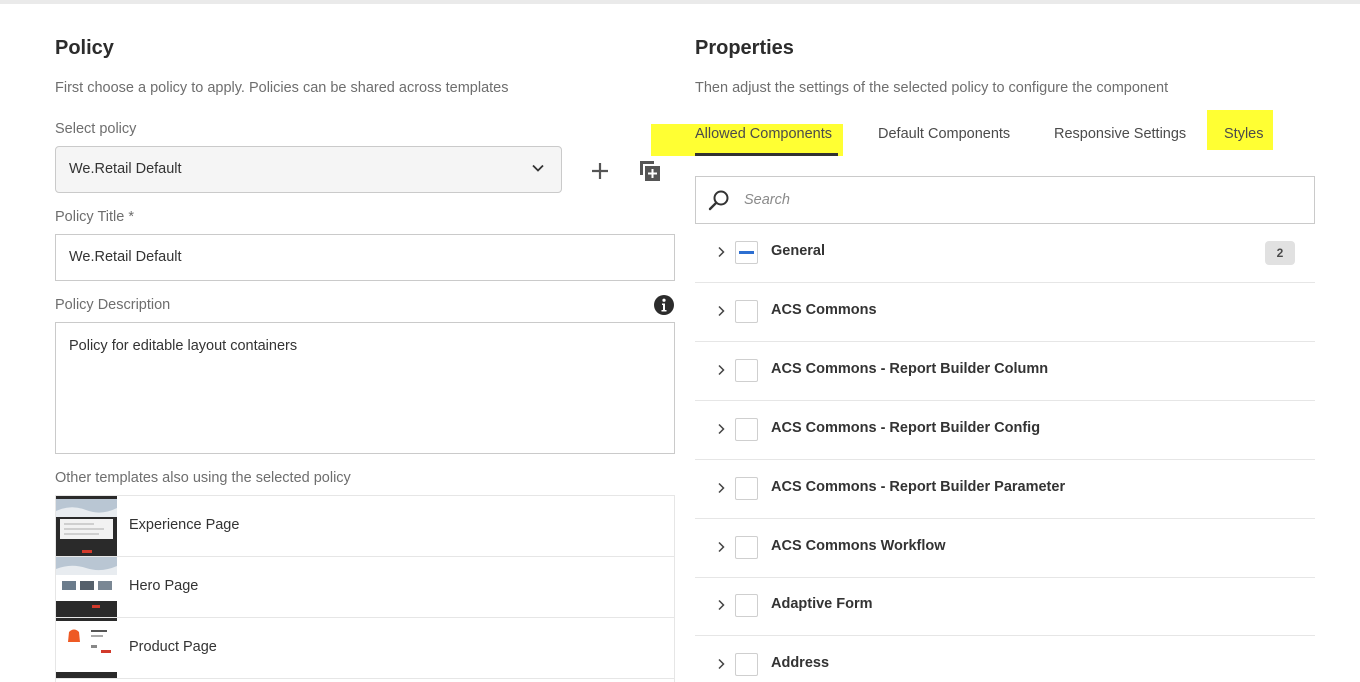 This screenshot has width=1360, height=682. I want to click on group-name: ACS Commons - Report Builder Config, so click(906, 428).